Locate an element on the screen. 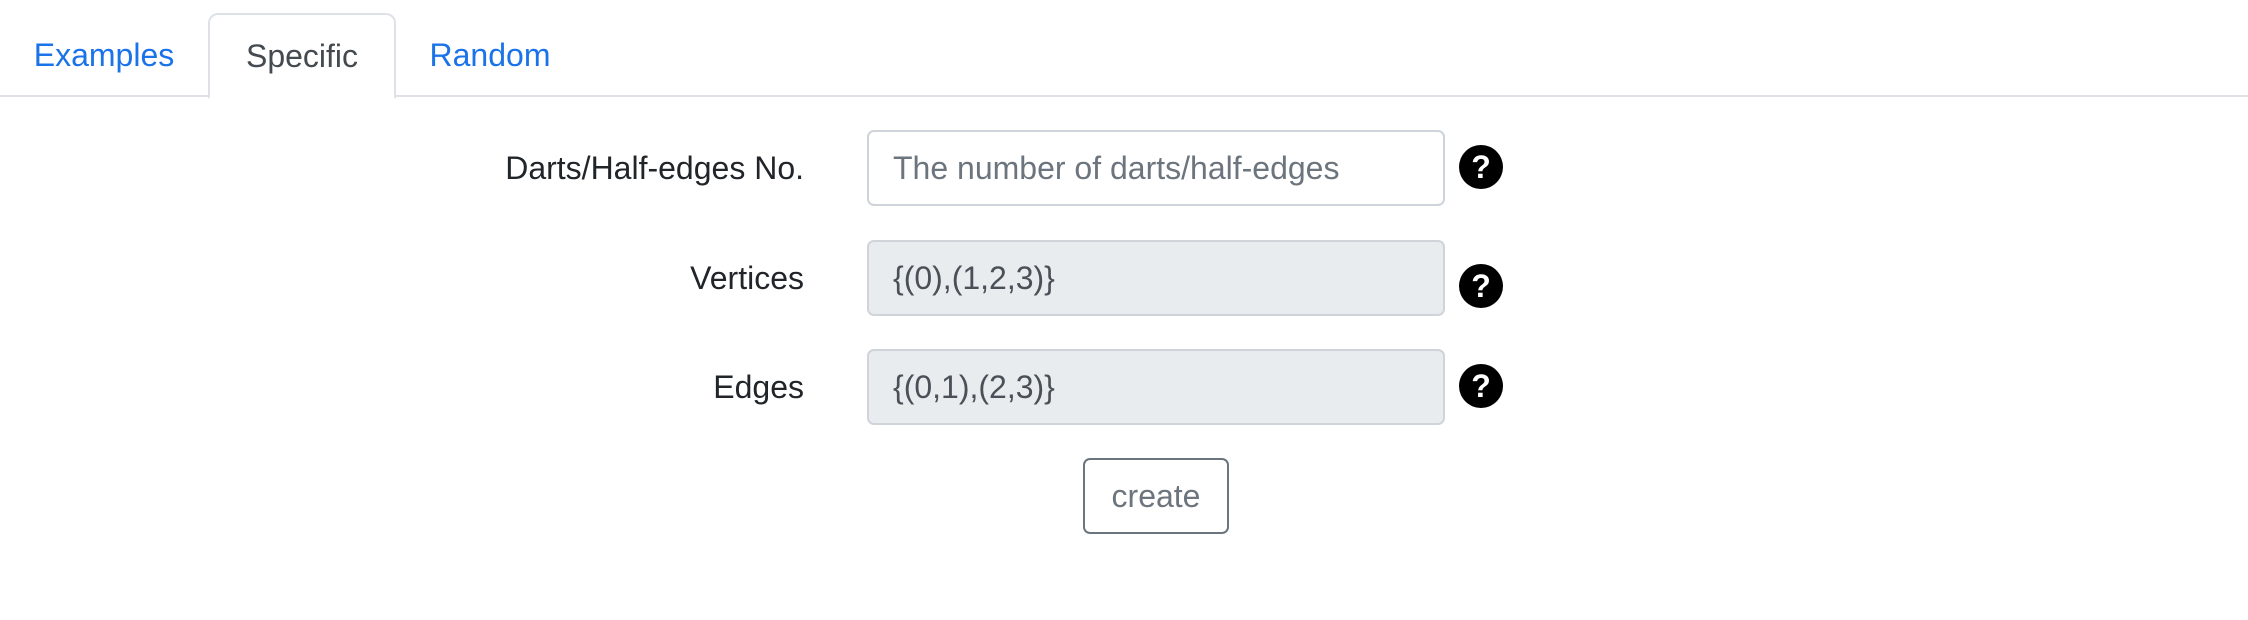 Image resolution: width=2248 pixels, height=620 pixels. darts-input is located at coordinates (1156, 168).